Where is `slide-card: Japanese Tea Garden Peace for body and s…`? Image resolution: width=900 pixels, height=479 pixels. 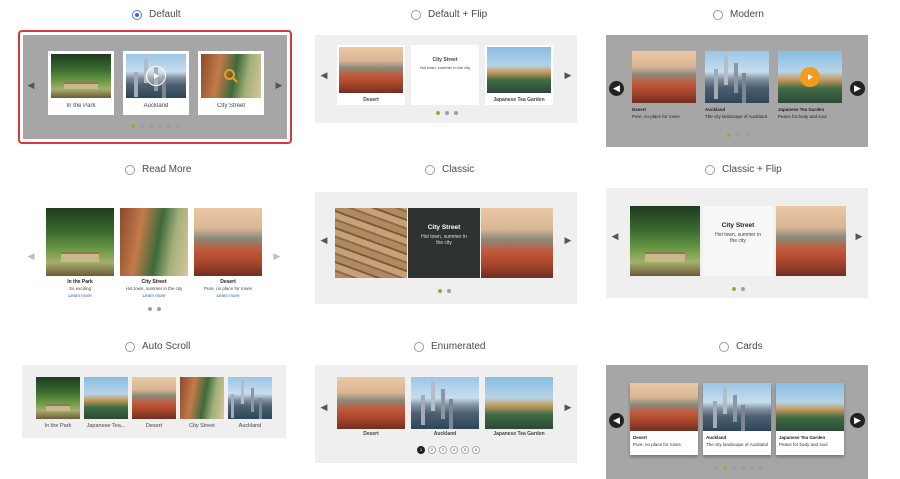 slide-card: Japanese Tea Garden Peace for body and s… is located at coordinates (810, 419).